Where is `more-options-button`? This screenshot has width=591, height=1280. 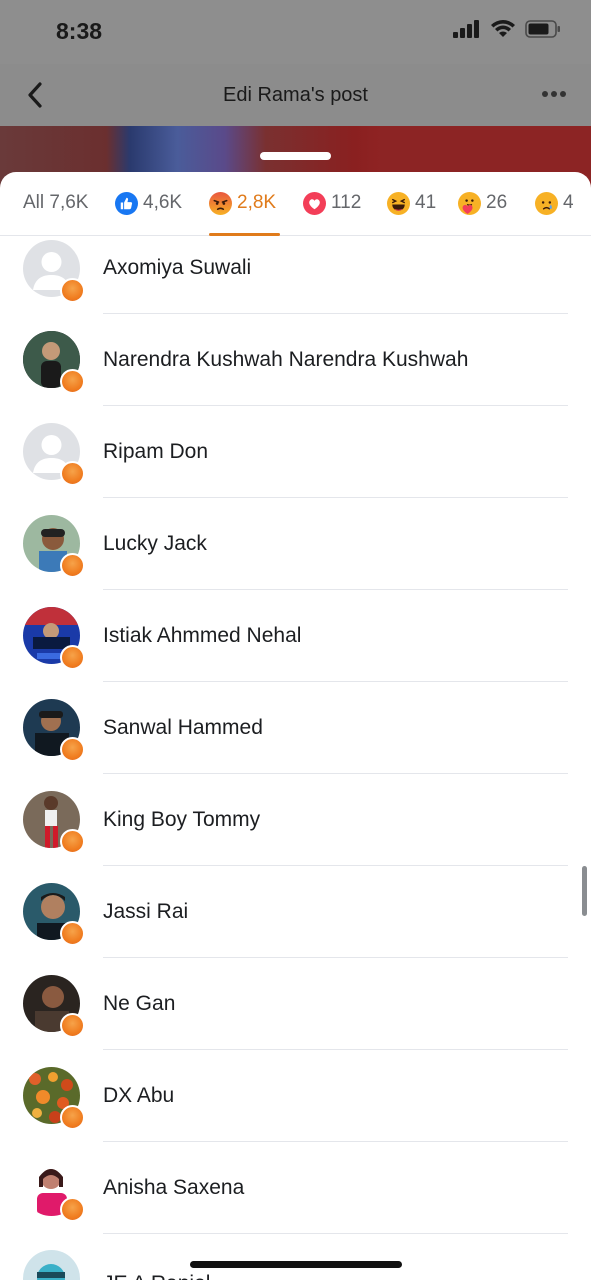 more-options-button is located at coordinates (554, 94).